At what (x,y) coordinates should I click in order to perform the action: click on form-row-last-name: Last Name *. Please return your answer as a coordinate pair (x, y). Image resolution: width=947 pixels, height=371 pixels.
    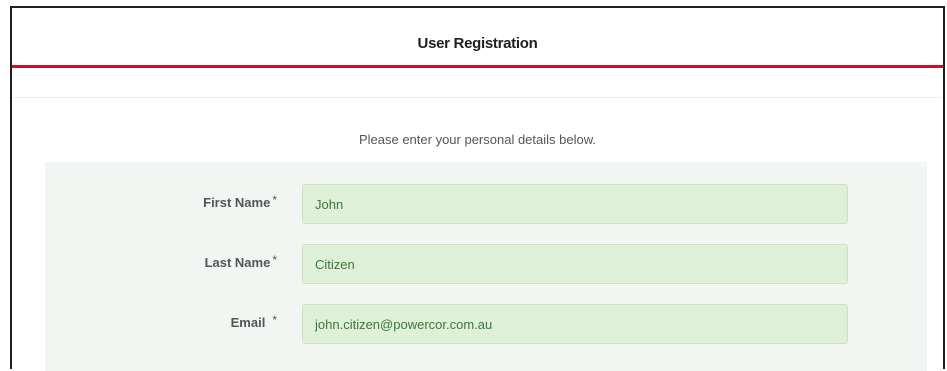
    Looking at the image, I should click on (486, 264).